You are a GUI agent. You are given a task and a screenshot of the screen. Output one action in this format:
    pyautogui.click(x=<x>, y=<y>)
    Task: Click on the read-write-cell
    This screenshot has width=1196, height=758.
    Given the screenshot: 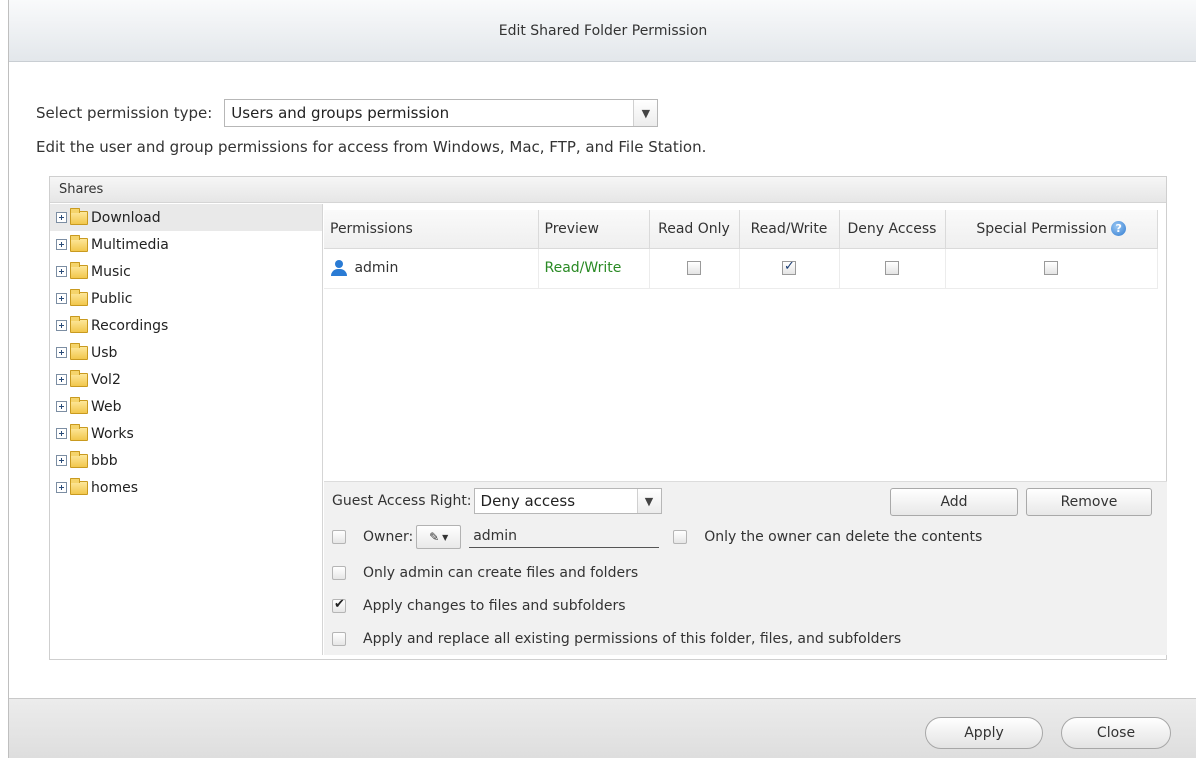 What is the action you would take?
    pyautogui.click(x=789, y=268)
    